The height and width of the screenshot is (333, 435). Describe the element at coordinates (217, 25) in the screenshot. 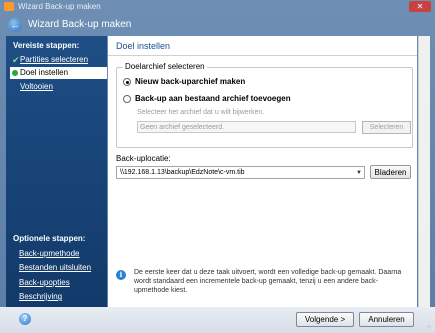

I see `wizard-header: ← Wizard Back-up maken` at that location.